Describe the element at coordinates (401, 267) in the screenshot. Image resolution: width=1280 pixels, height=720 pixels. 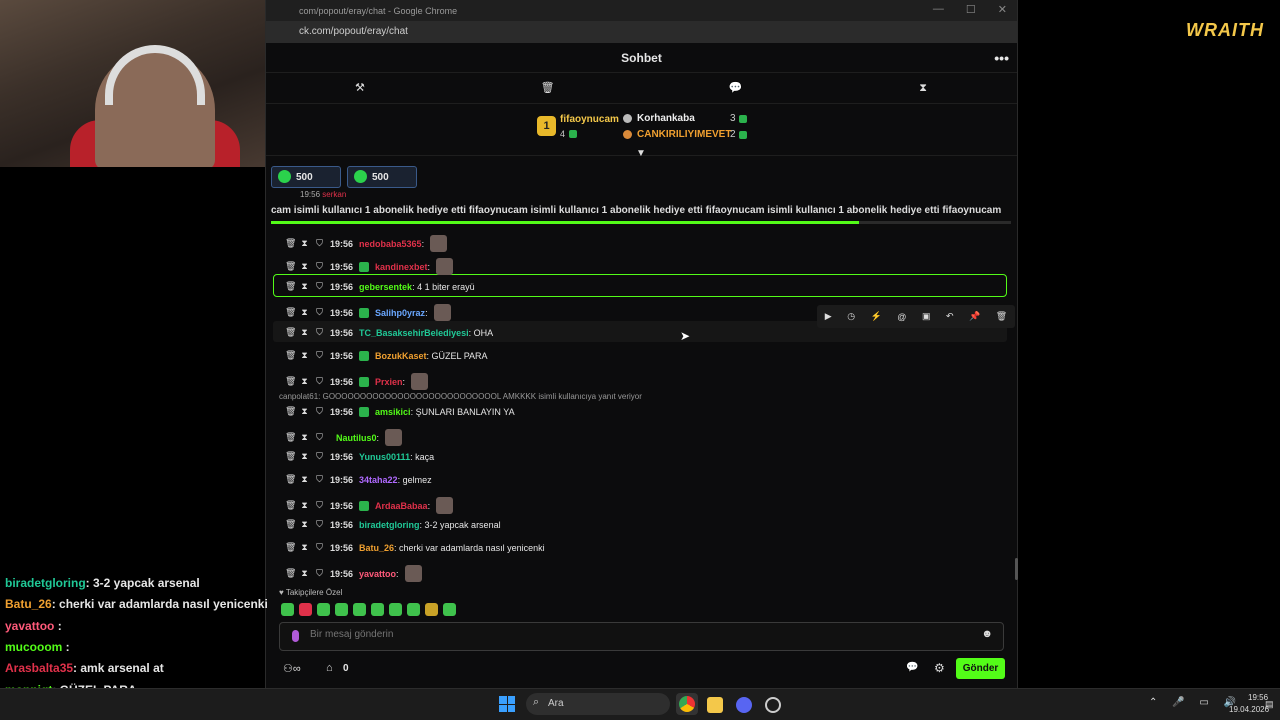
I see `message-username: kandinexbet` at that location.